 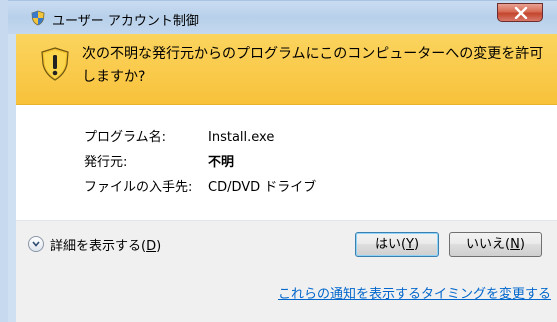 What do you see at coordinates (106, 246) in the screenshot?
I see `show-details-label: 詳細を表示する(D)` at bounding box center [106, 246].